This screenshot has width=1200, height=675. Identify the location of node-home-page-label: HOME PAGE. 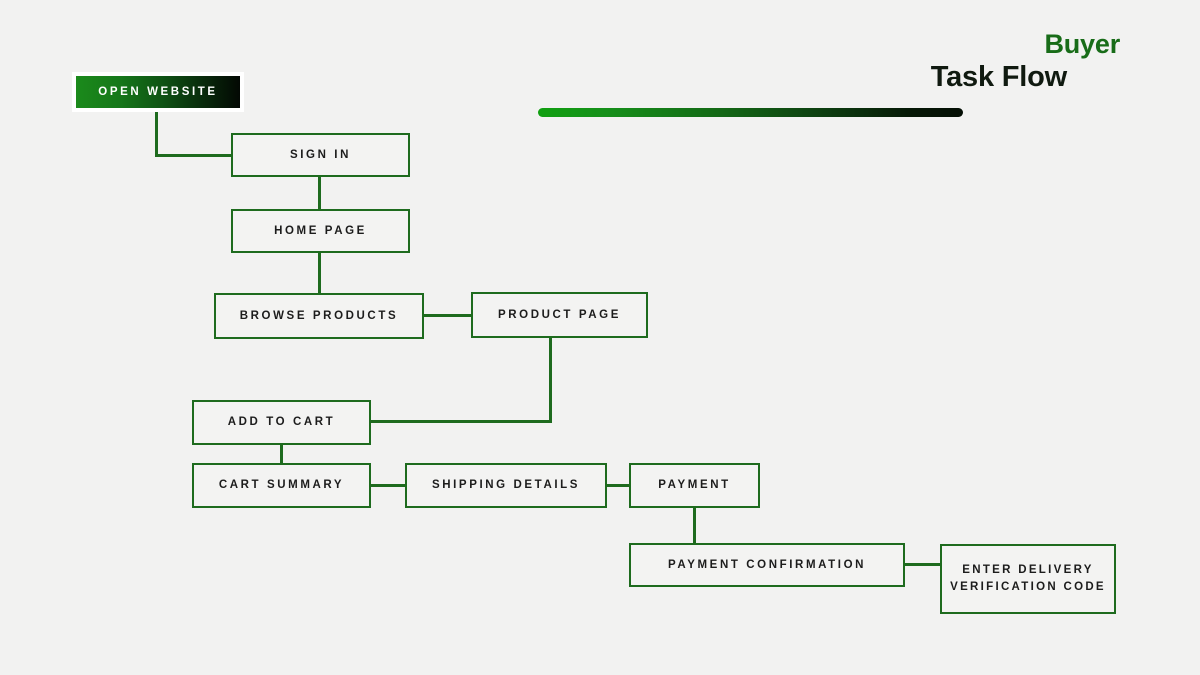
(320, 230).